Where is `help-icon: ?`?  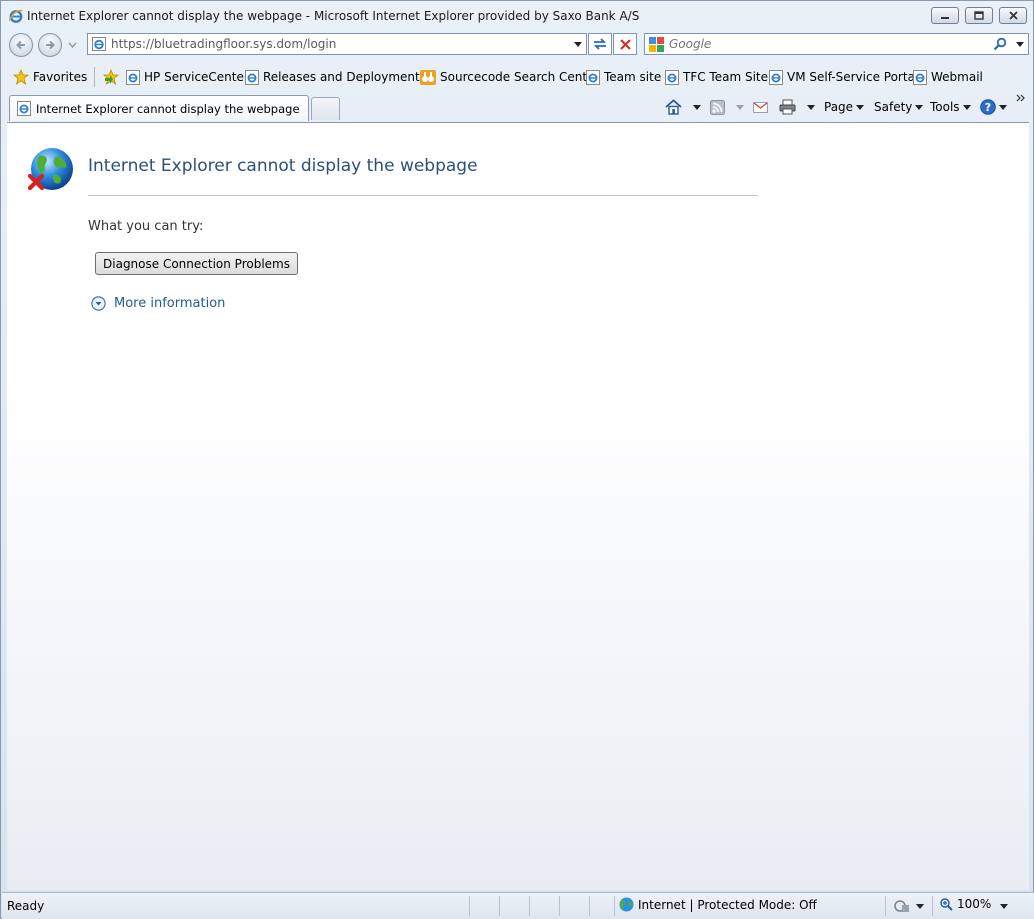 help-icon: ? is located at coordinates (988, 107).